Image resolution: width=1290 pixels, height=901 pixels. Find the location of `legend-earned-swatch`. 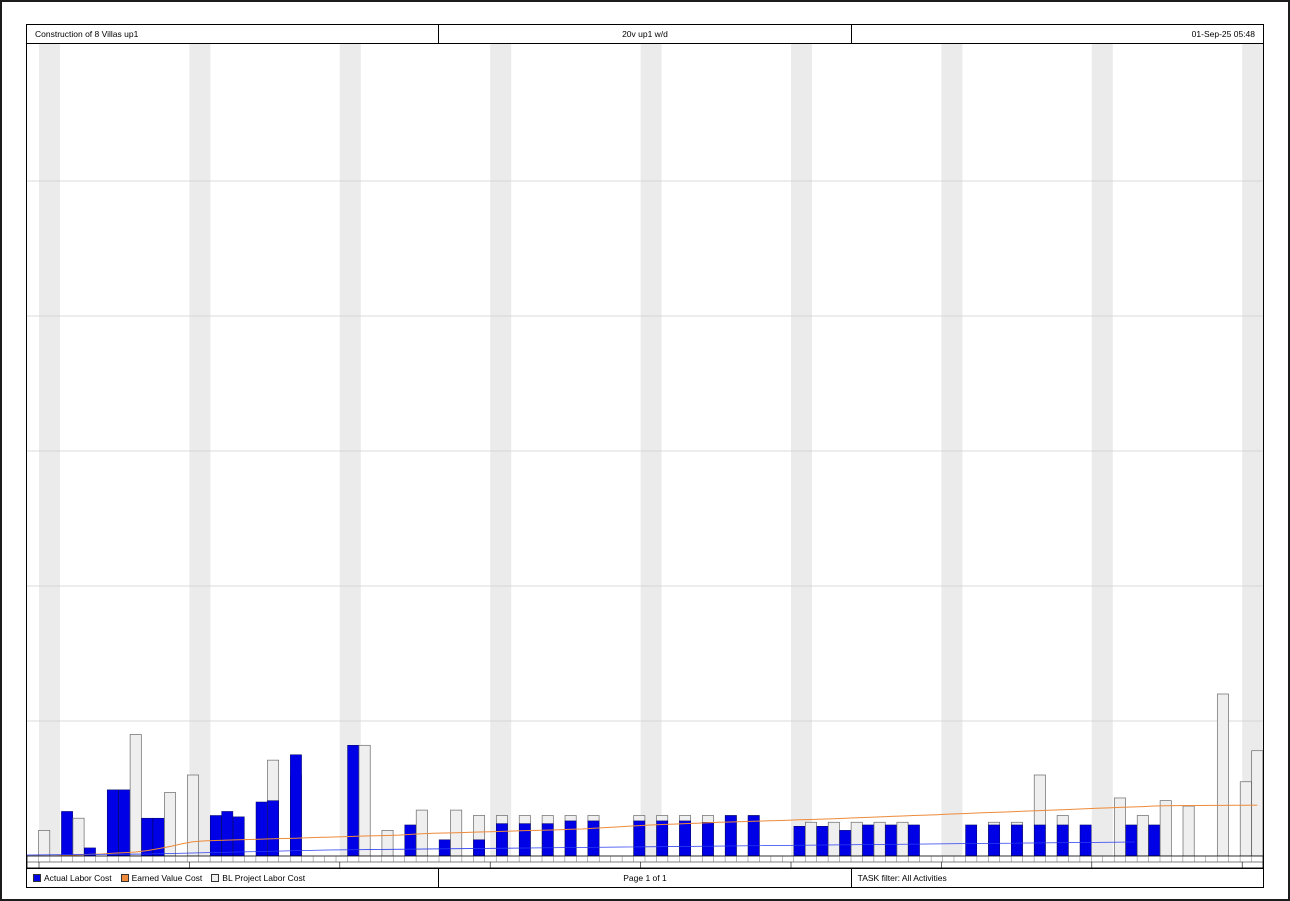

legend-earned-swatch is located at coordinates (124, 878).